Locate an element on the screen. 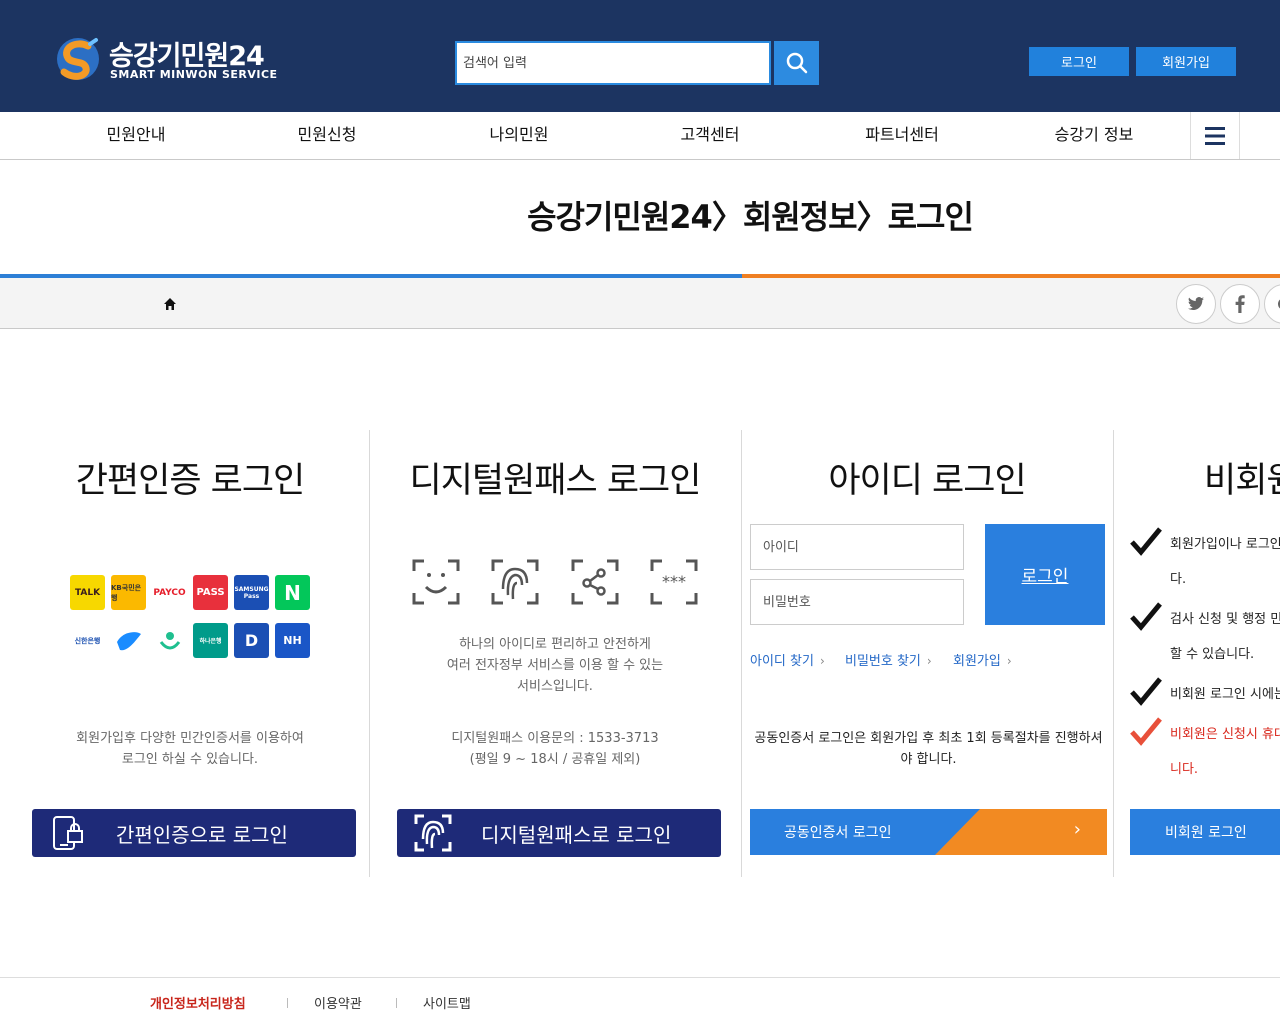 The image size is (1280, 1024). pki-login-button: 공동인증서 로그인 › is located at coordinates (928, 832).